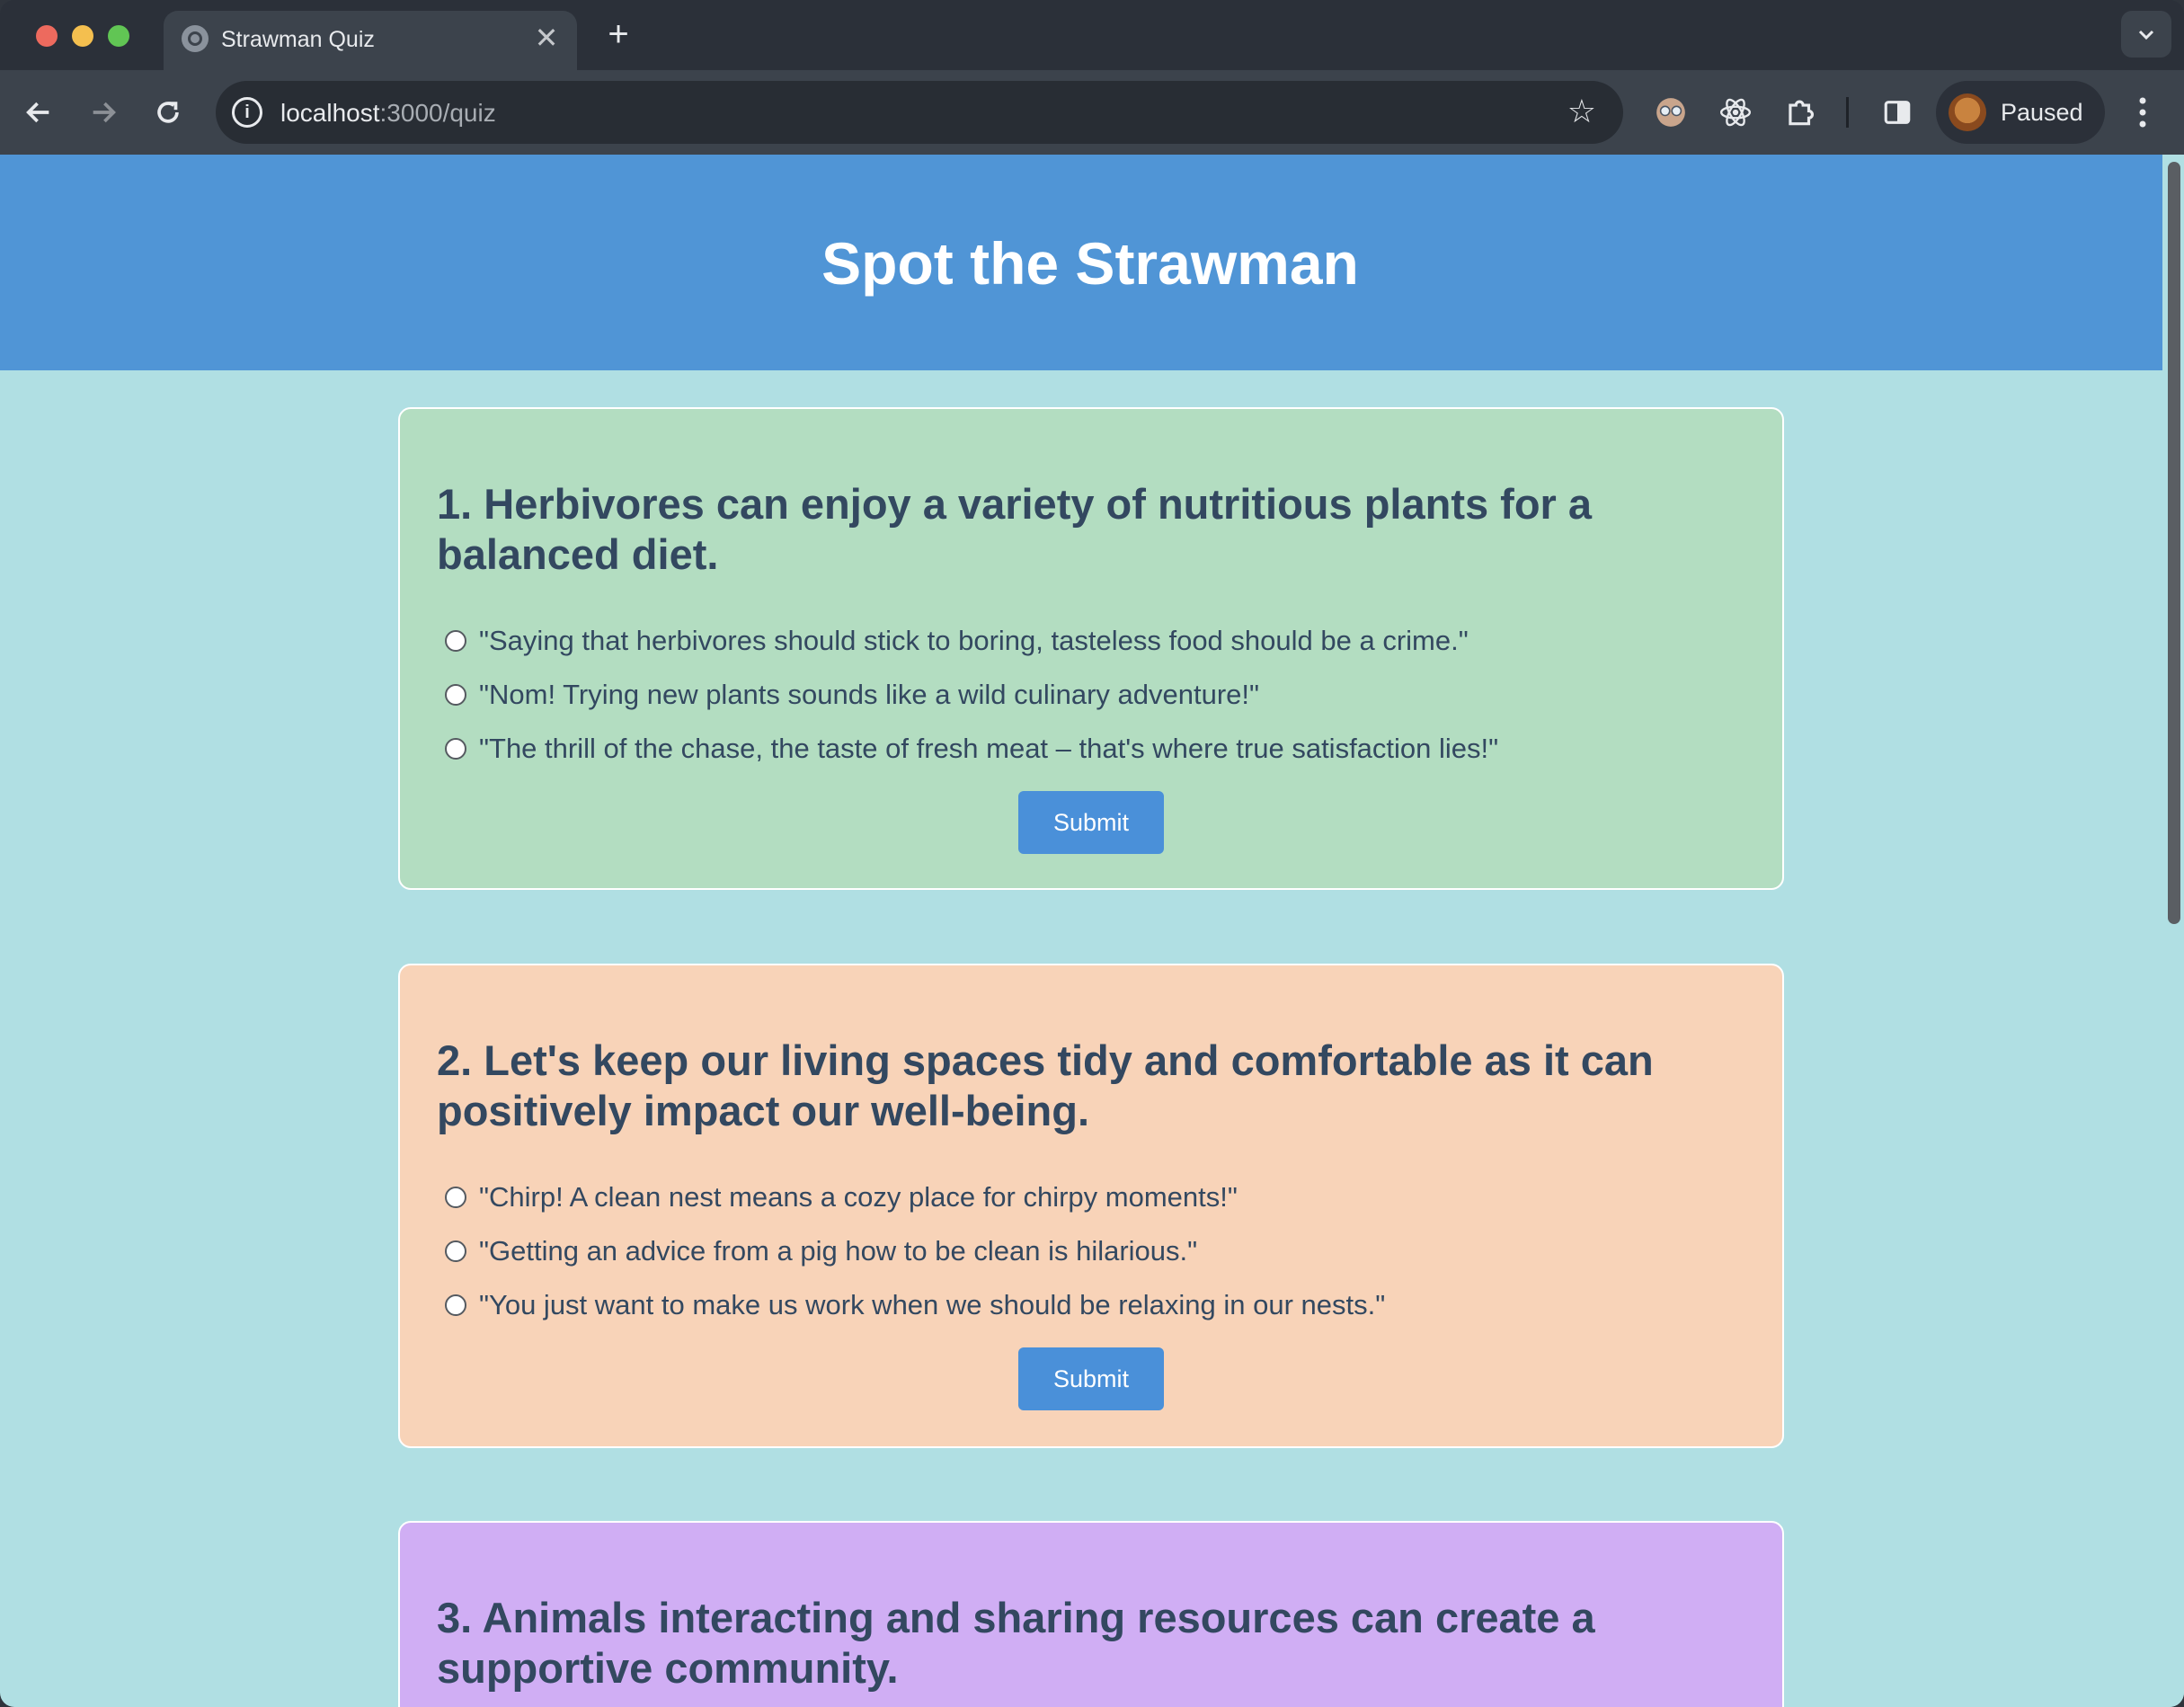 The height and width of the screenshot is (1707, 2184). I want to click on close-window-button, so click(47, 36).